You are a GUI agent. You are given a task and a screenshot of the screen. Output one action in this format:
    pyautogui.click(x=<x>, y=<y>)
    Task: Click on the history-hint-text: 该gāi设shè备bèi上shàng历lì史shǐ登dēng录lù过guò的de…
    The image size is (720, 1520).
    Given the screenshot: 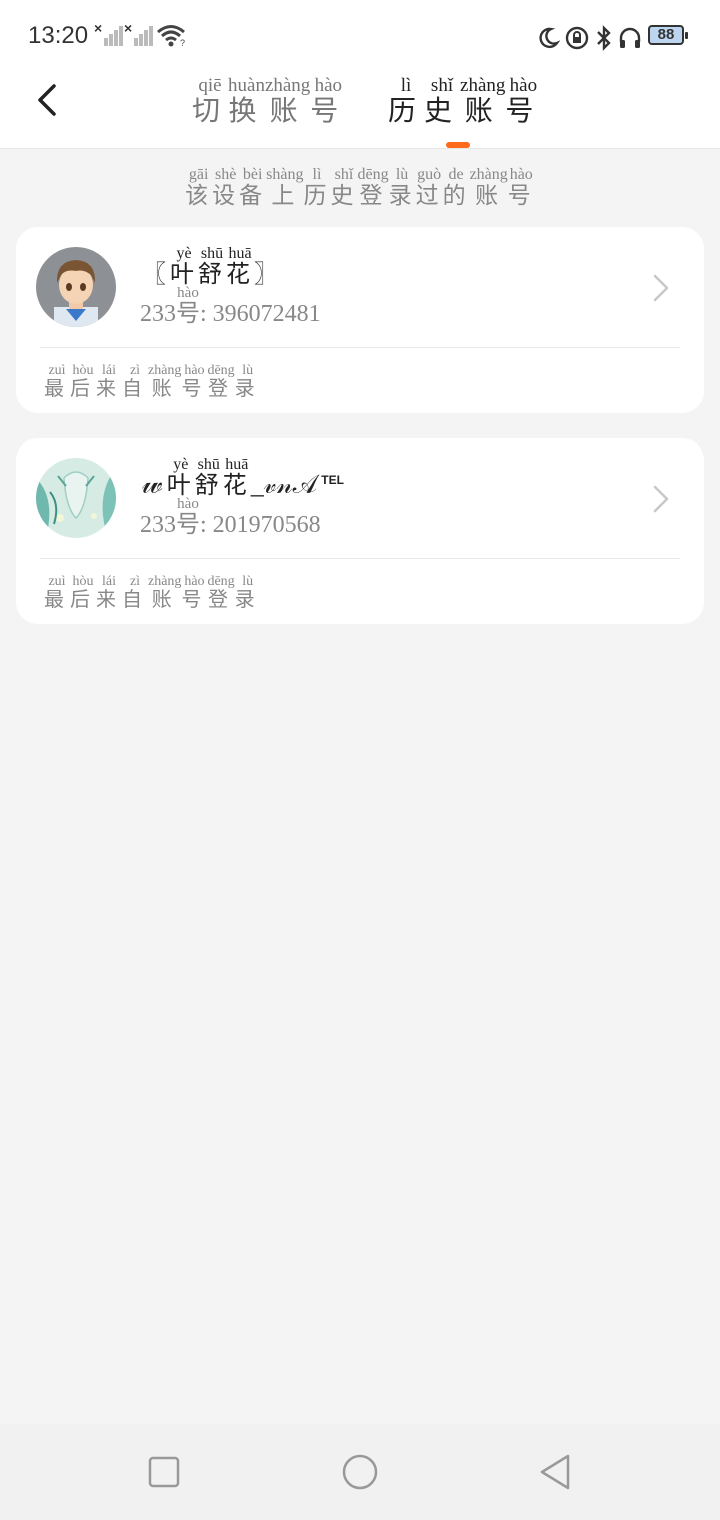 What is the action you would take?
    pyautogui.click(x=360, y=187)
    